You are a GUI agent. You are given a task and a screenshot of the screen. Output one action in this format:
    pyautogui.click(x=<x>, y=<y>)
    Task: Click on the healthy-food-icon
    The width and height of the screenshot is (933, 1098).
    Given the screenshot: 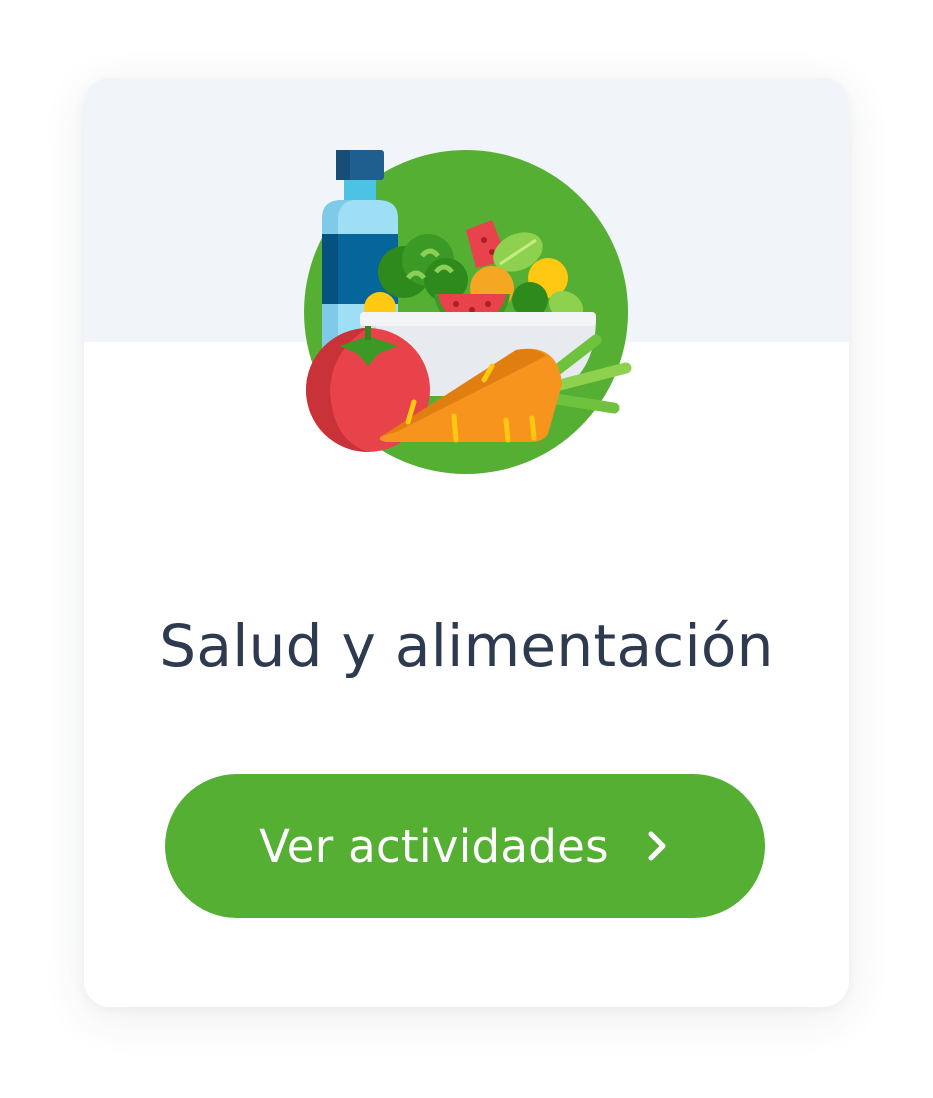 What is the action you would take?
    pyautogui.click(x=468, y=312)
    